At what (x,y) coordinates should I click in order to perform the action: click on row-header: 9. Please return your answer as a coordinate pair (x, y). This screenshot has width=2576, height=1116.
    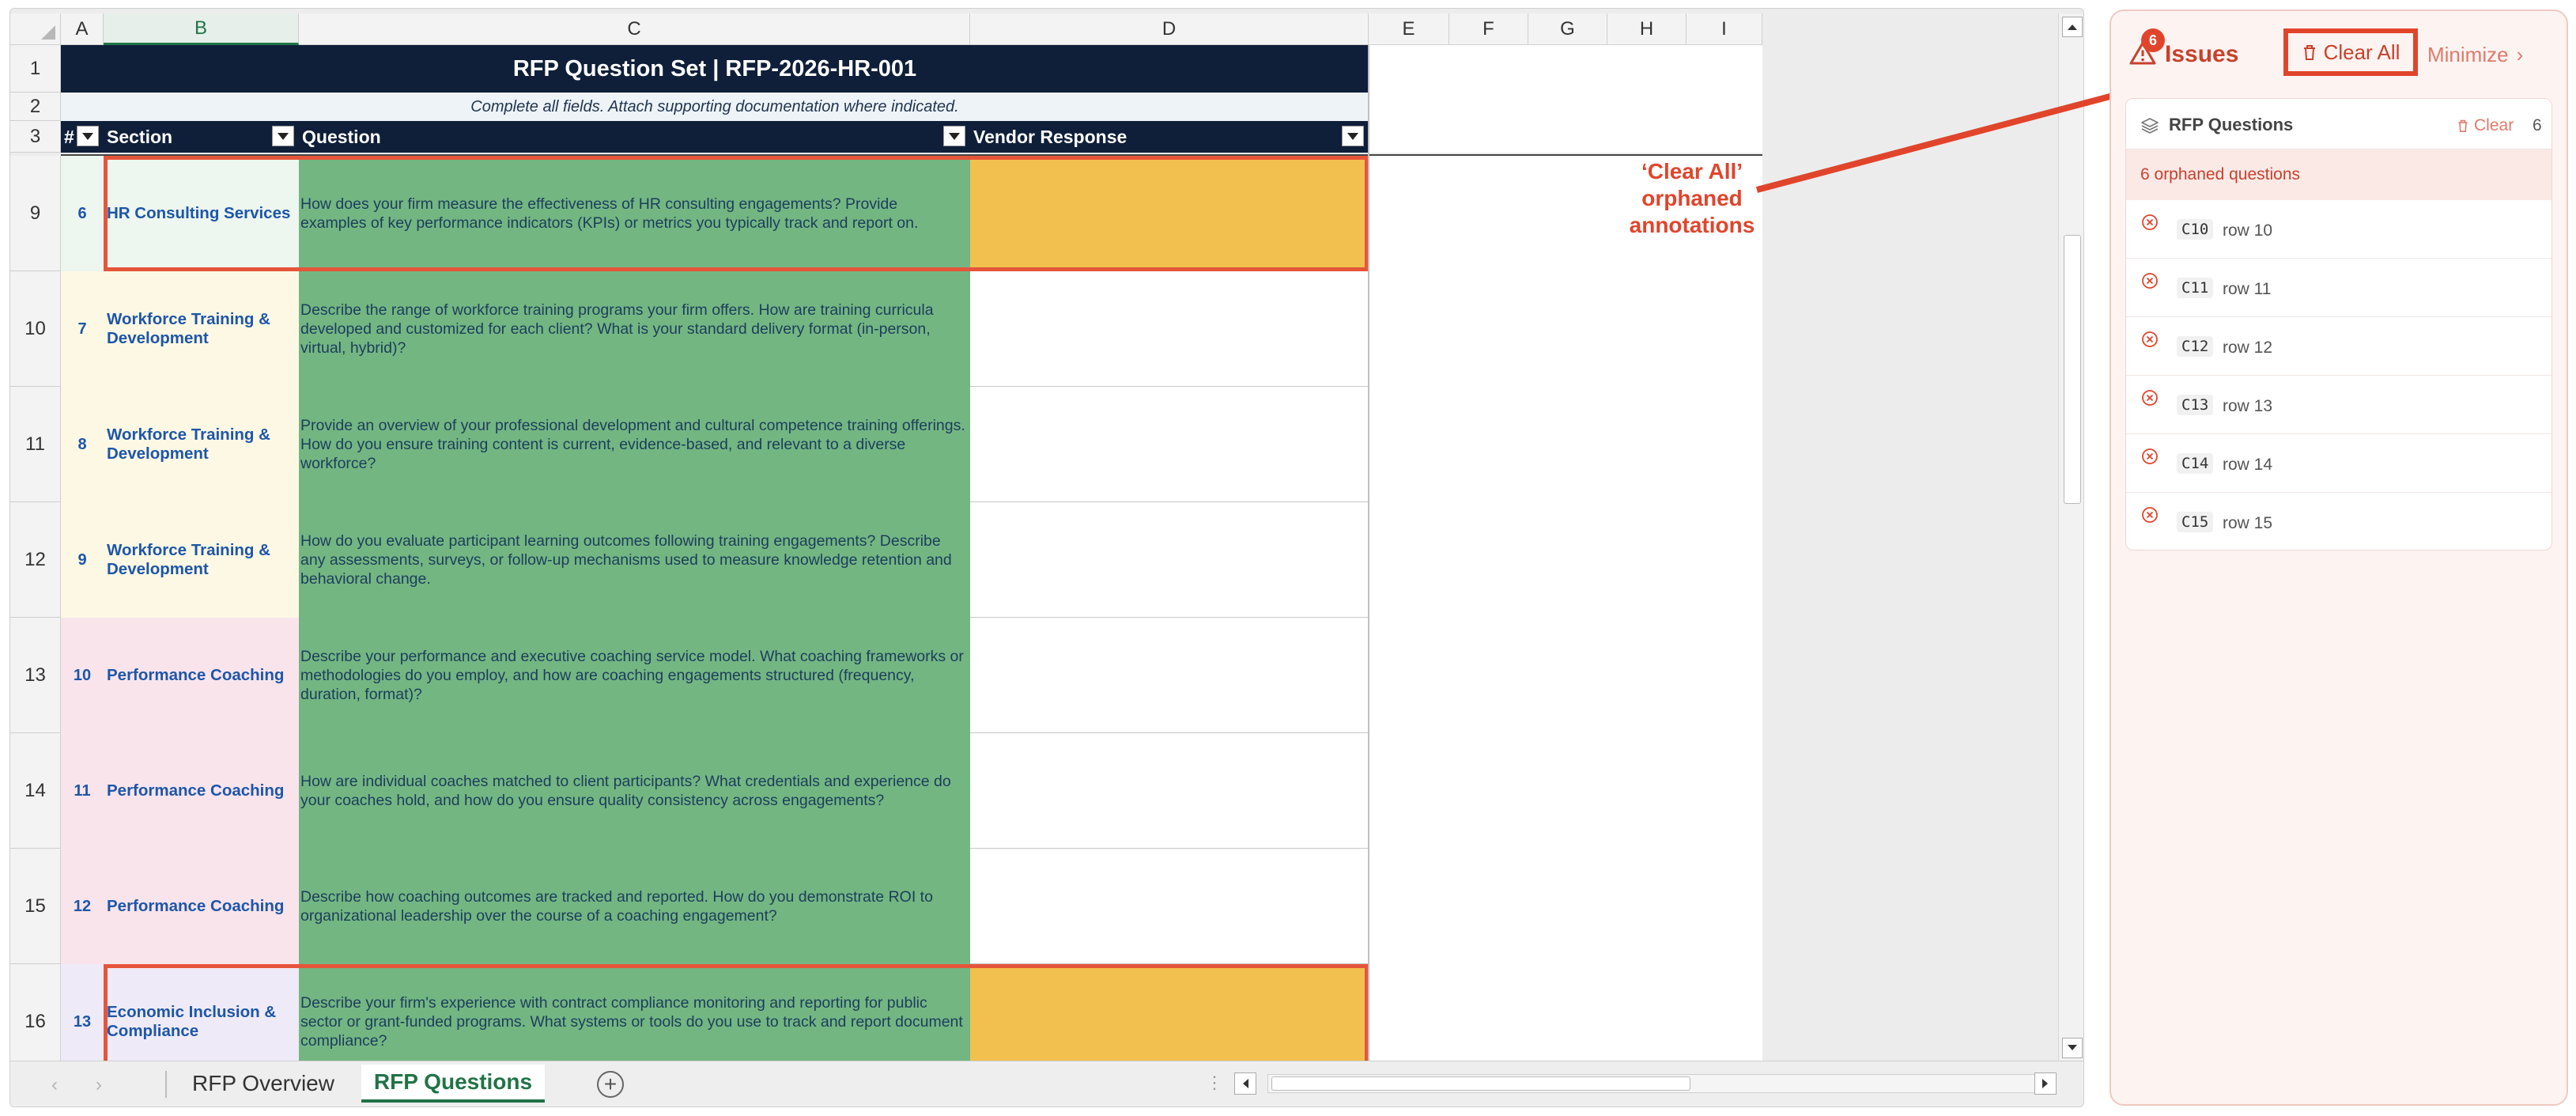
    Looking at the image, I should click on (35, 213).